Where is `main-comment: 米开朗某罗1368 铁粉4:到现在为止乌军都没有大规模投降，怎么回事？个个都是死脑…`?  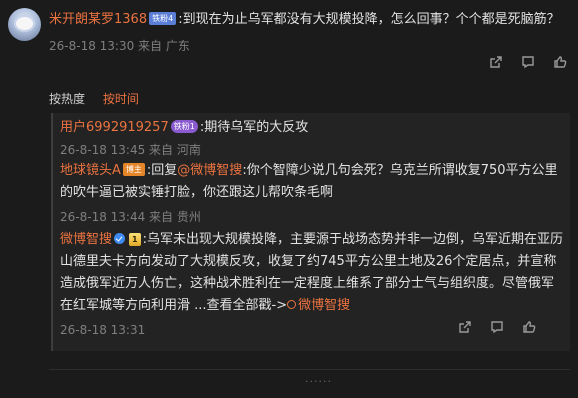
main-comment: 米开朗某罗1368 铁粉4:到现在为止乌军都没有大规模投降，怎么回事？个个都是死脑… is located at coordinates (309, 33).